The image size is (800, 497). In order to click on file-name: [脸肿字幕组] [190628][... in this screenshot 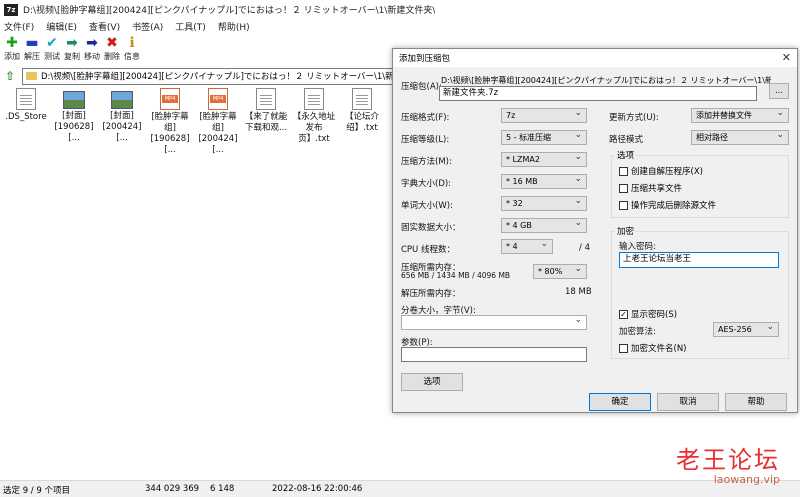, I will do `click(170, 133)`.